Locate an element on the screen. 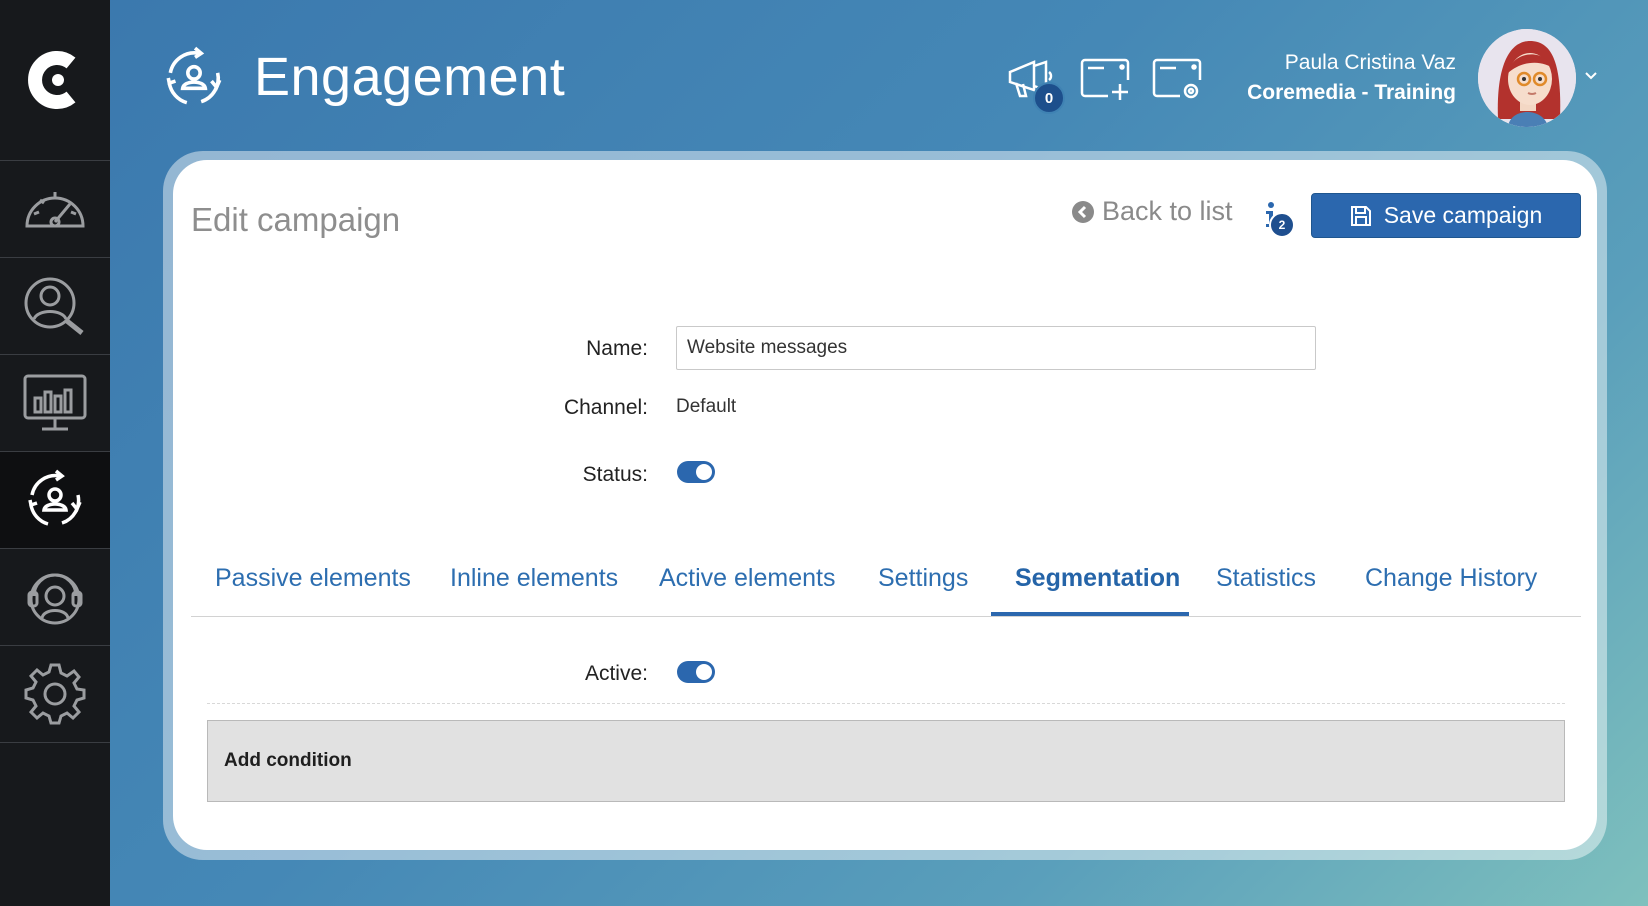 The height and width of the screenshot is (906, 1648). logo is located at coordinates (55, 80).